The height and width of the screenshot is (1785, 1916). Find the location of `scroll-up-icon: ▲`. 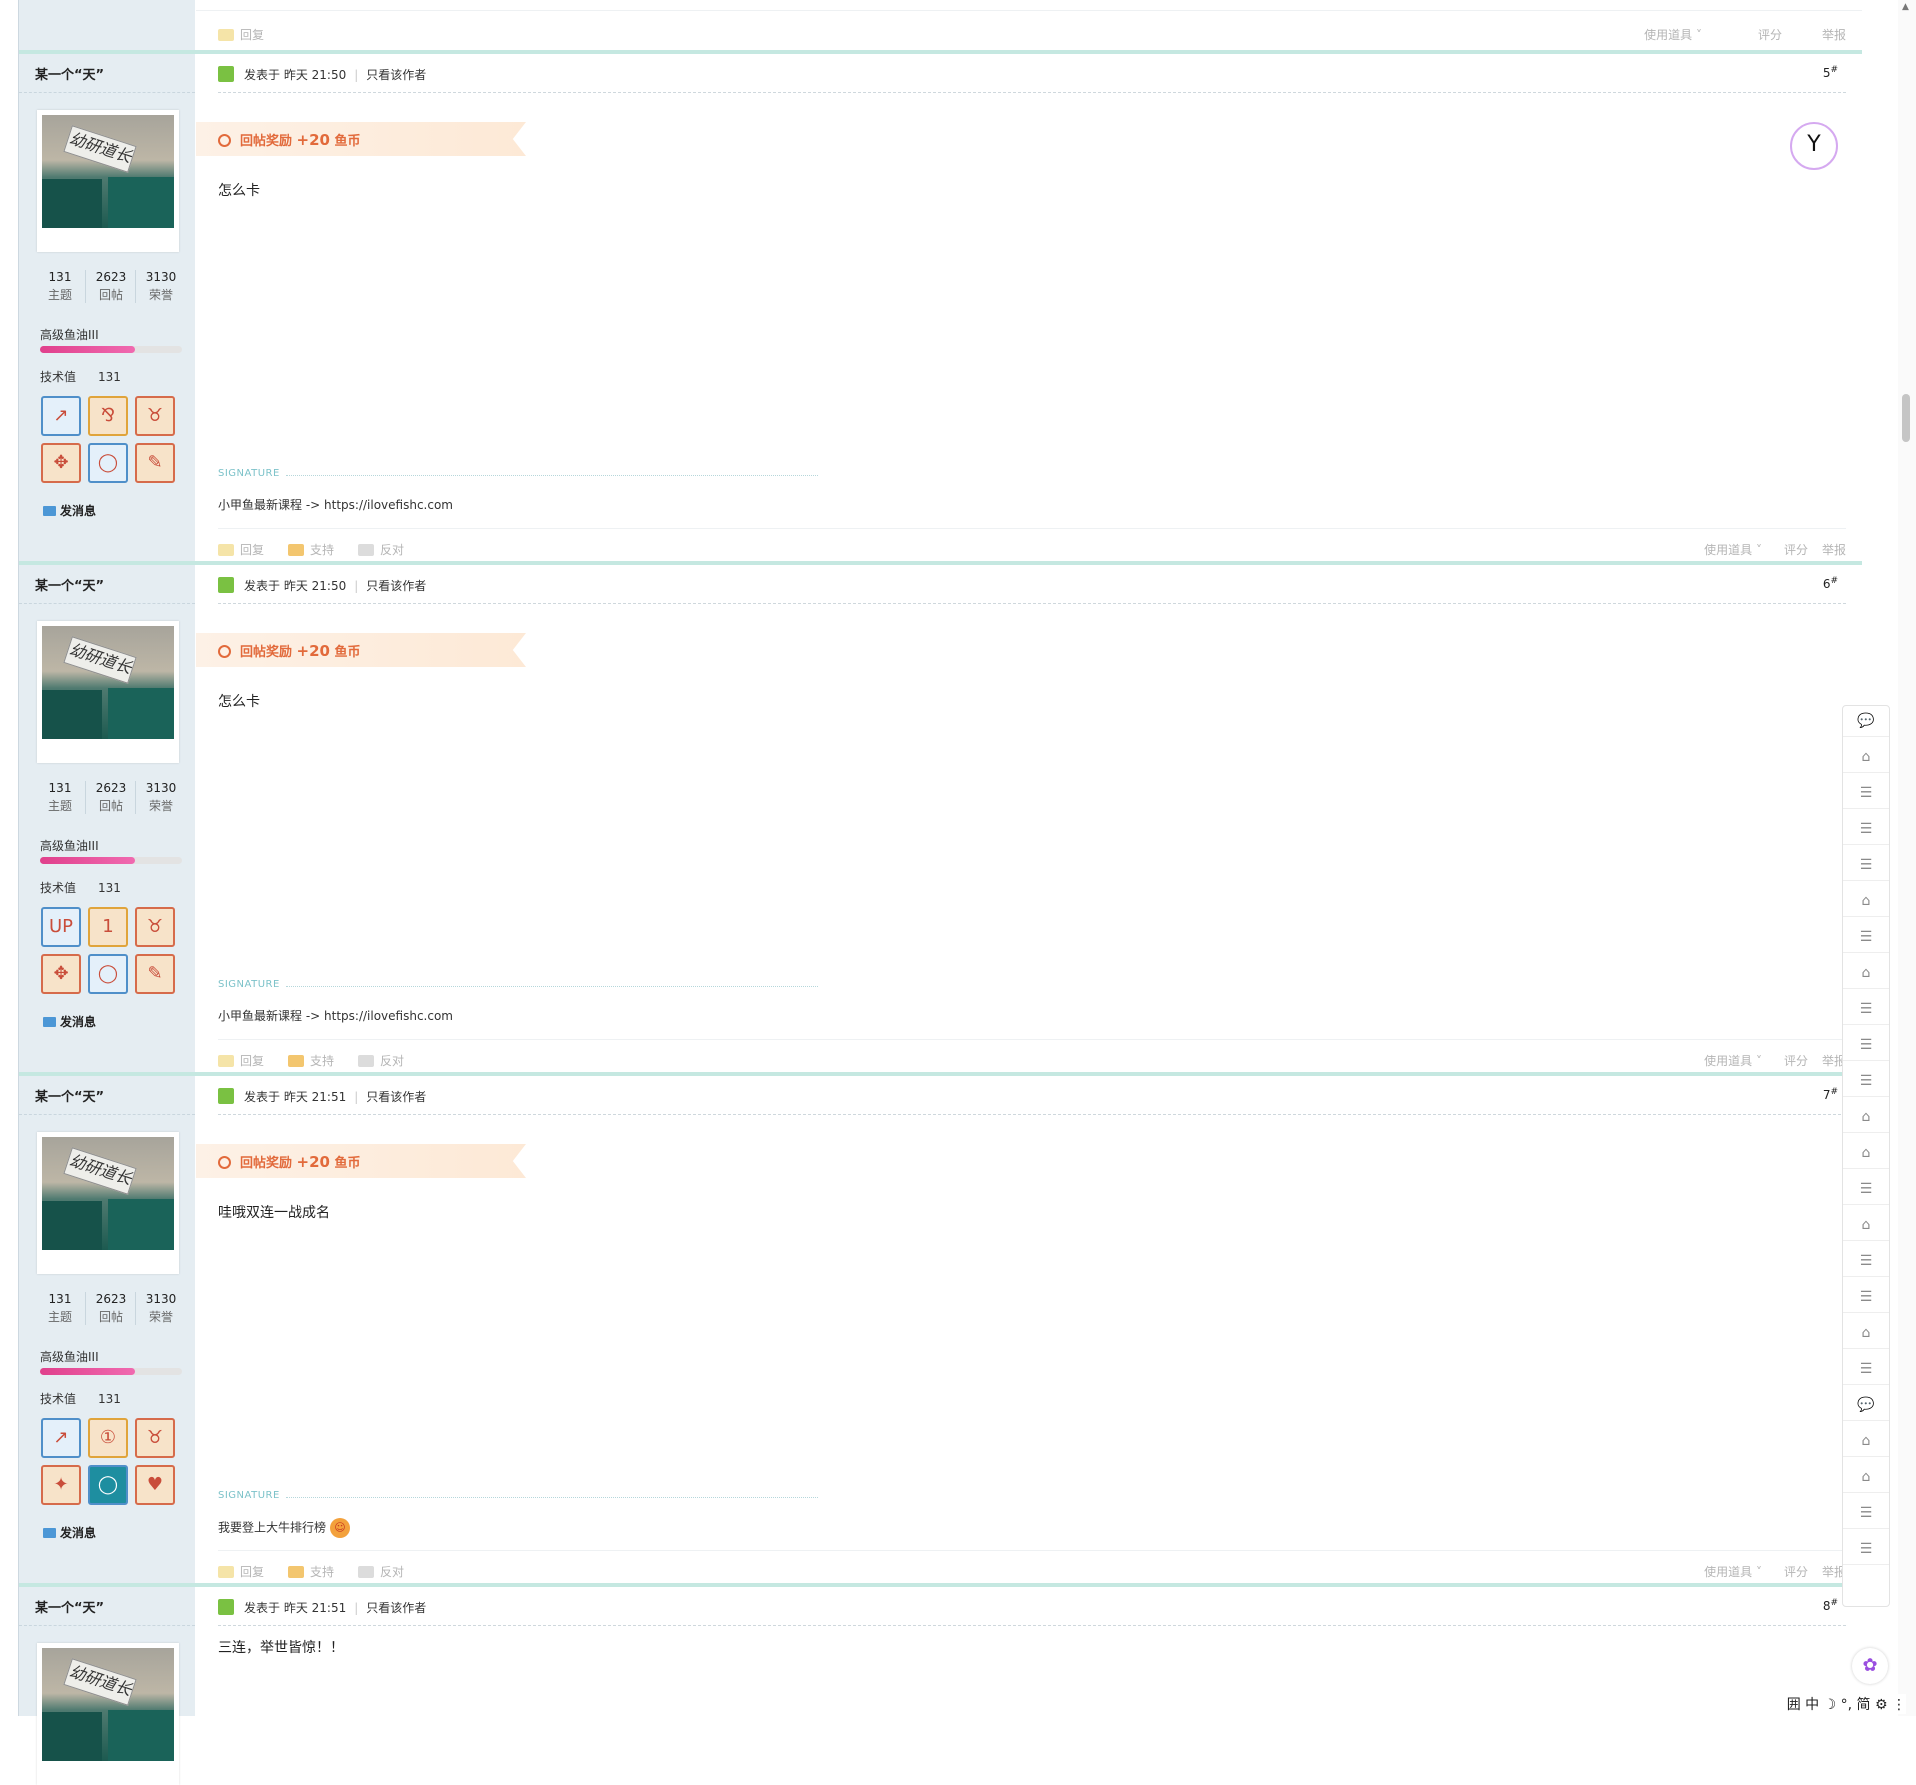

scroll-up-icon: ▲ is located at coordinates (1905, 7).